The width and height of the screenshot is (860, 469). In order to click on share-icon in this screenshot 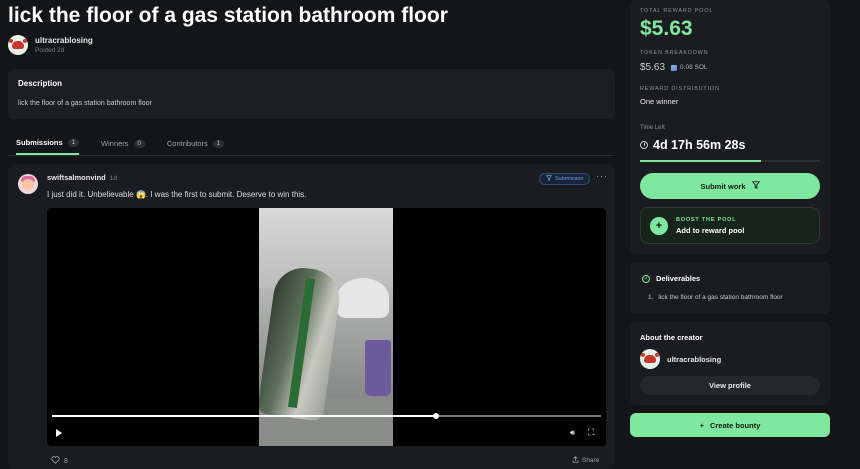, I will do `click(575, 460)`.